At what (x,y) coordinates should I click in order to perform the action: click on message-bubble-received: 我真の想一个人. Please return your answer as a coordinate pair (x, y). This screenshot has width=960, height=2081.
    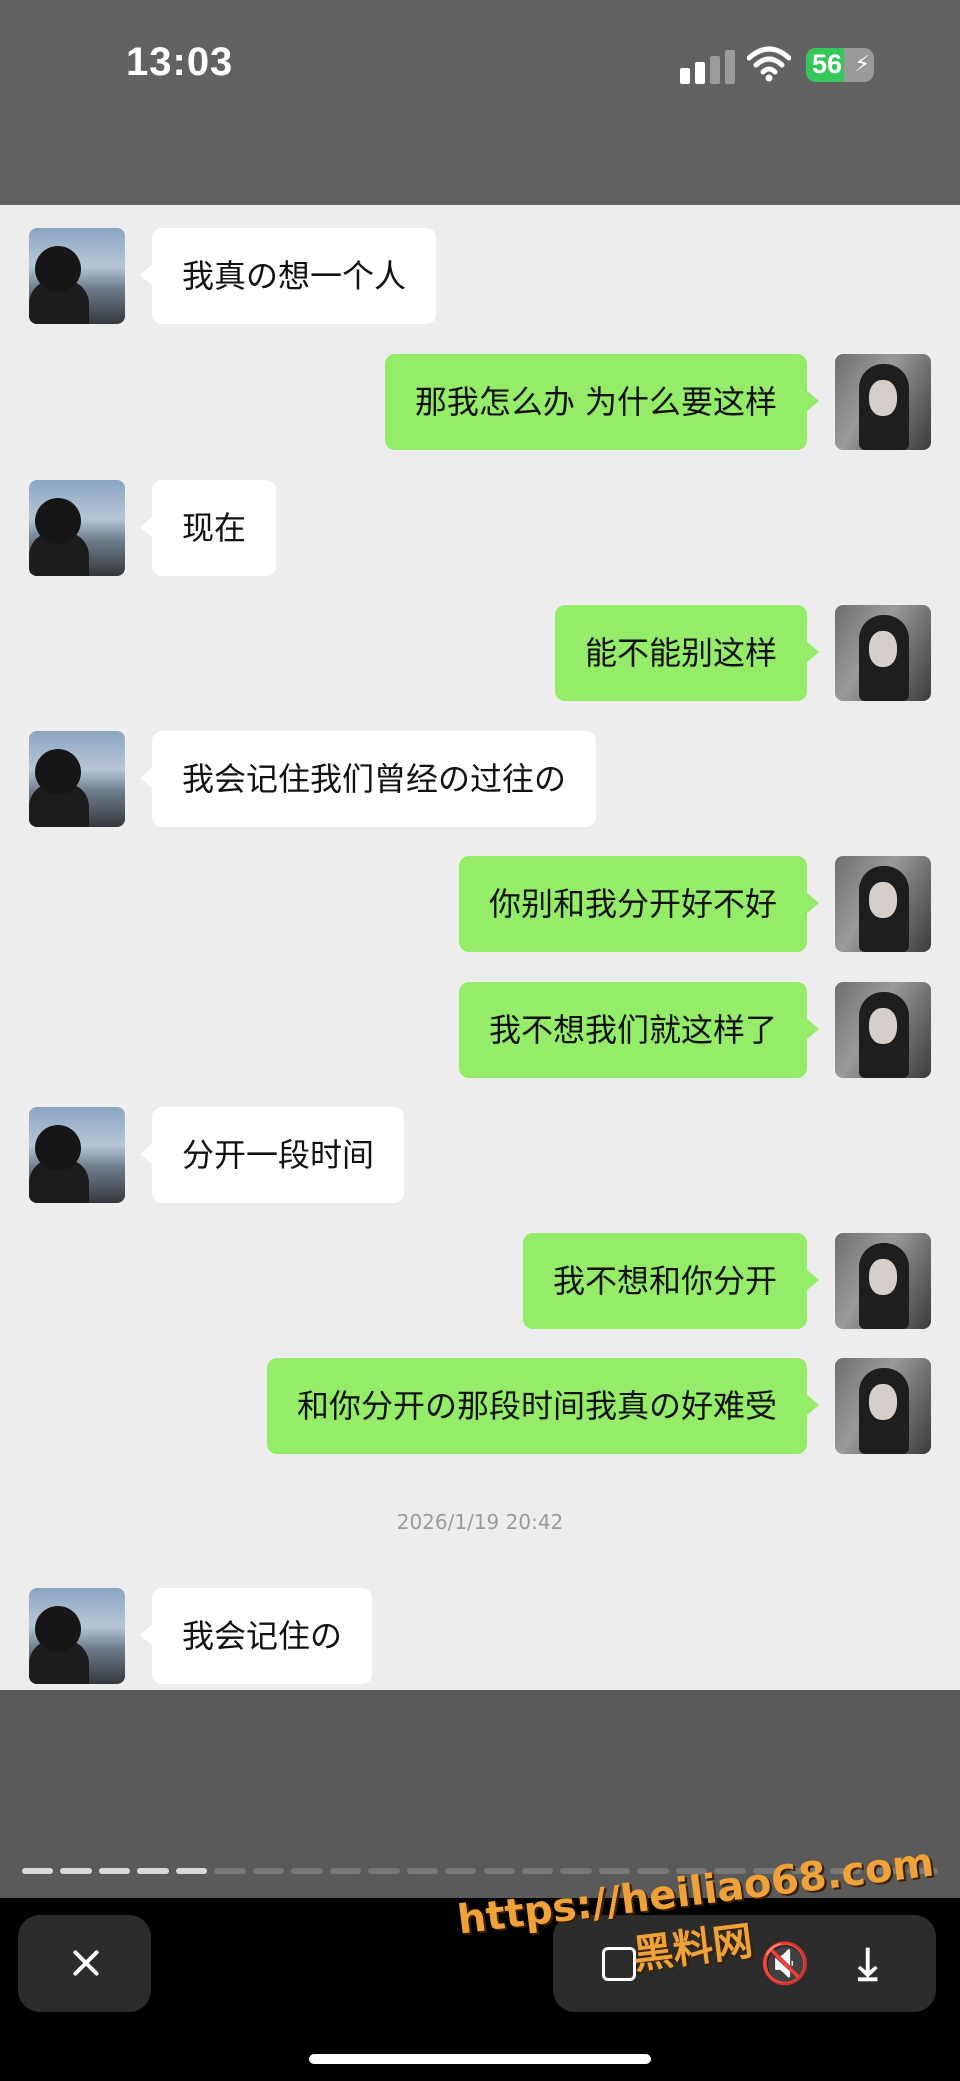
    Looking at the image, I should click on (288, 276).